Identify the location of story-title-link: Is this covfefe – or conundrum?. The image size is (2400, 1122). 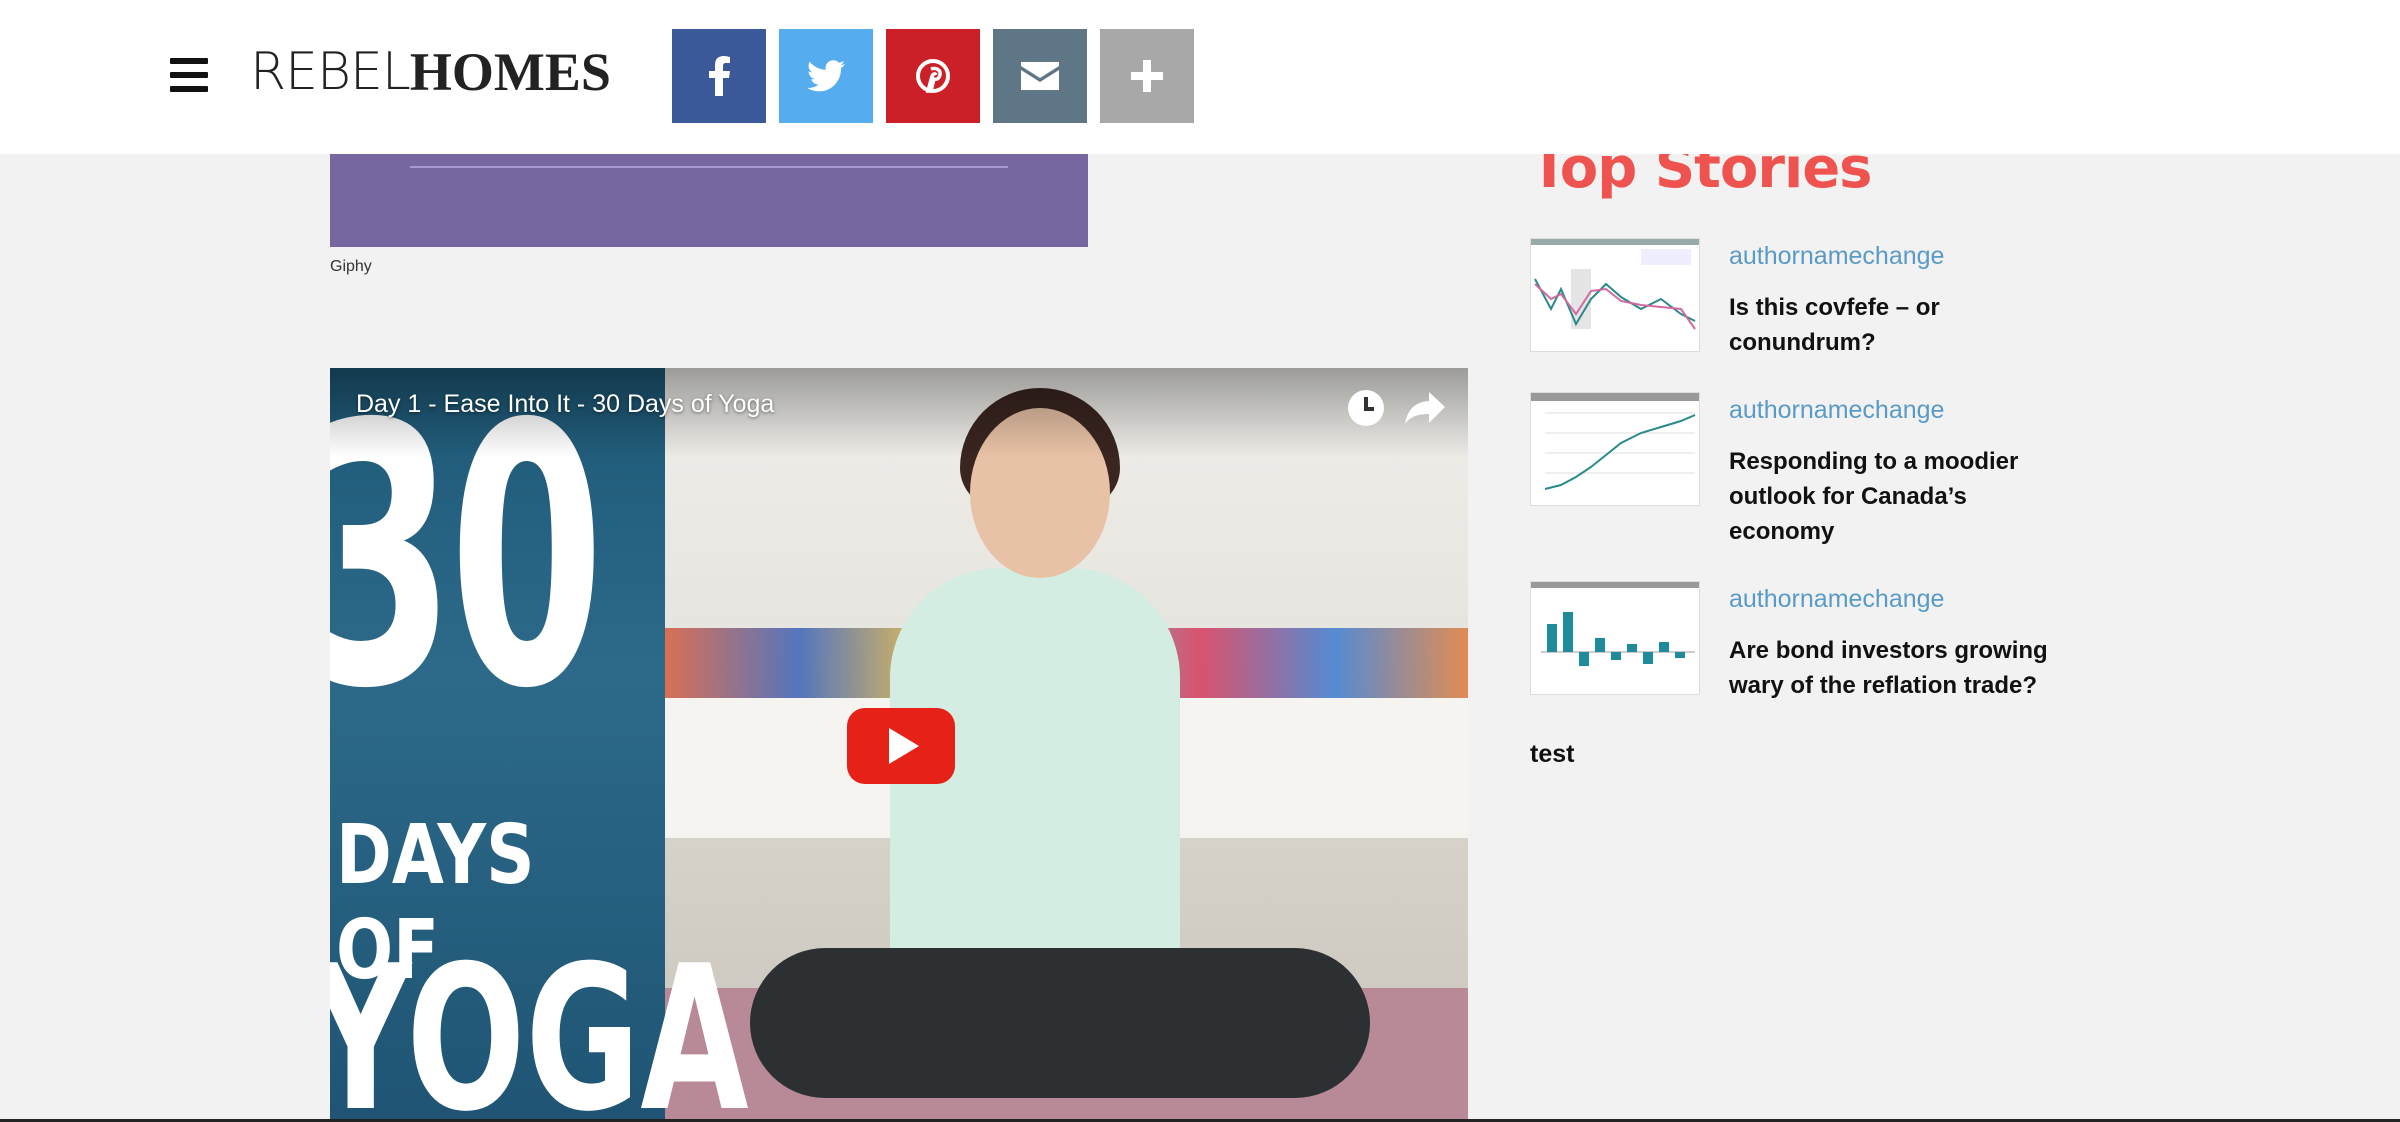
(1894, 325).